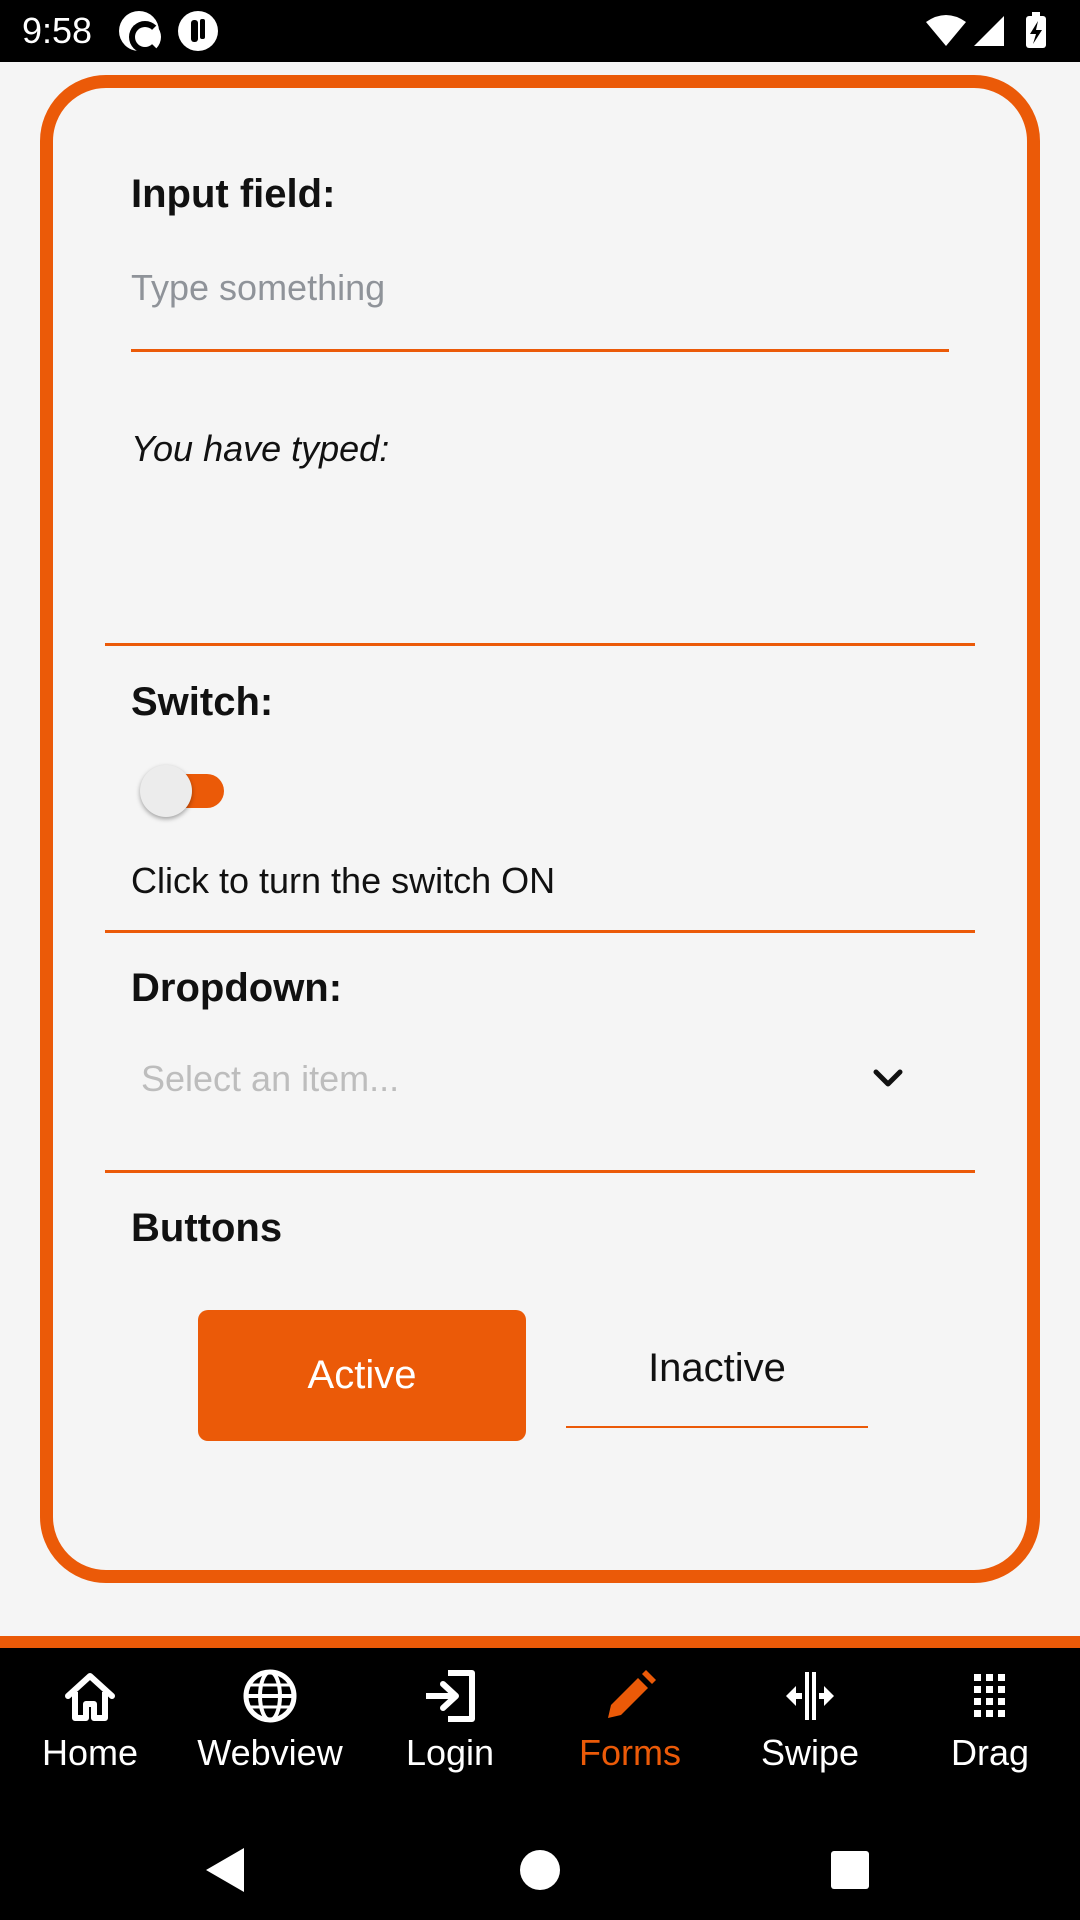  What do you see at coordinates (237, 988) in the screenshot?
I see `dropdown-label: Dropdown:` at bounding box center [237, 988].